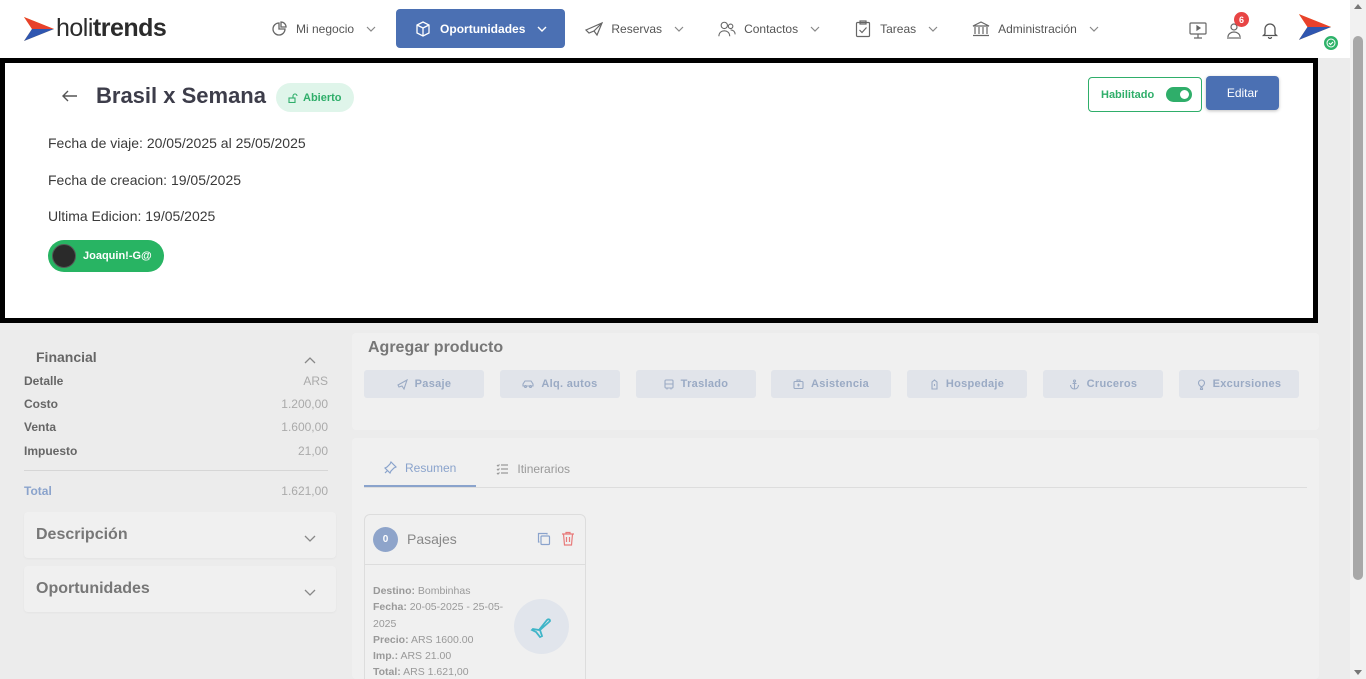 The width and height of the screenshot is (1366, 679). I want to click on page-title: Brasil x Semana, so click(181, 95).